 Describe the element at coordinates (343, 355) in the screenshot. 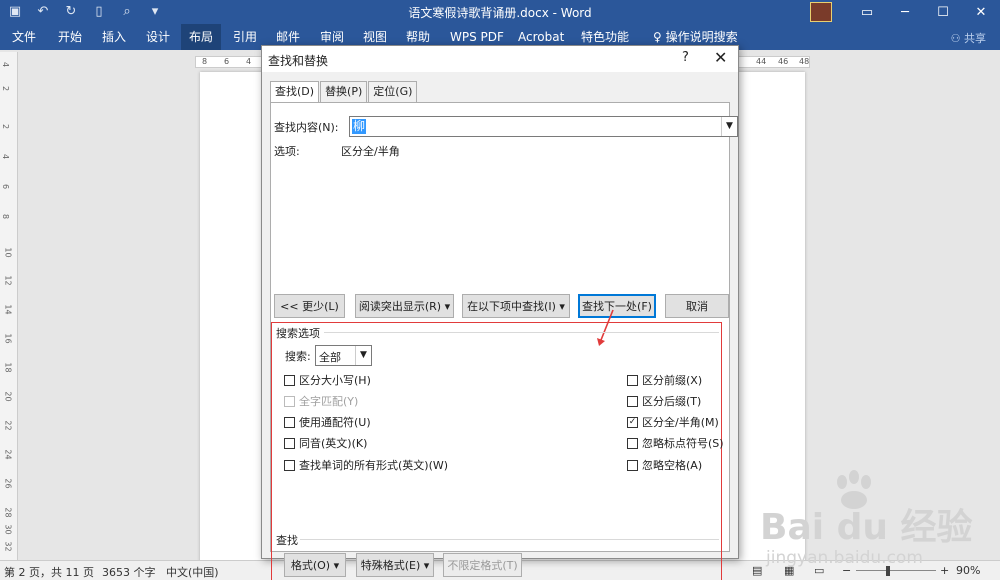

I see `search-direction-select: 全部 ▼` at that location.